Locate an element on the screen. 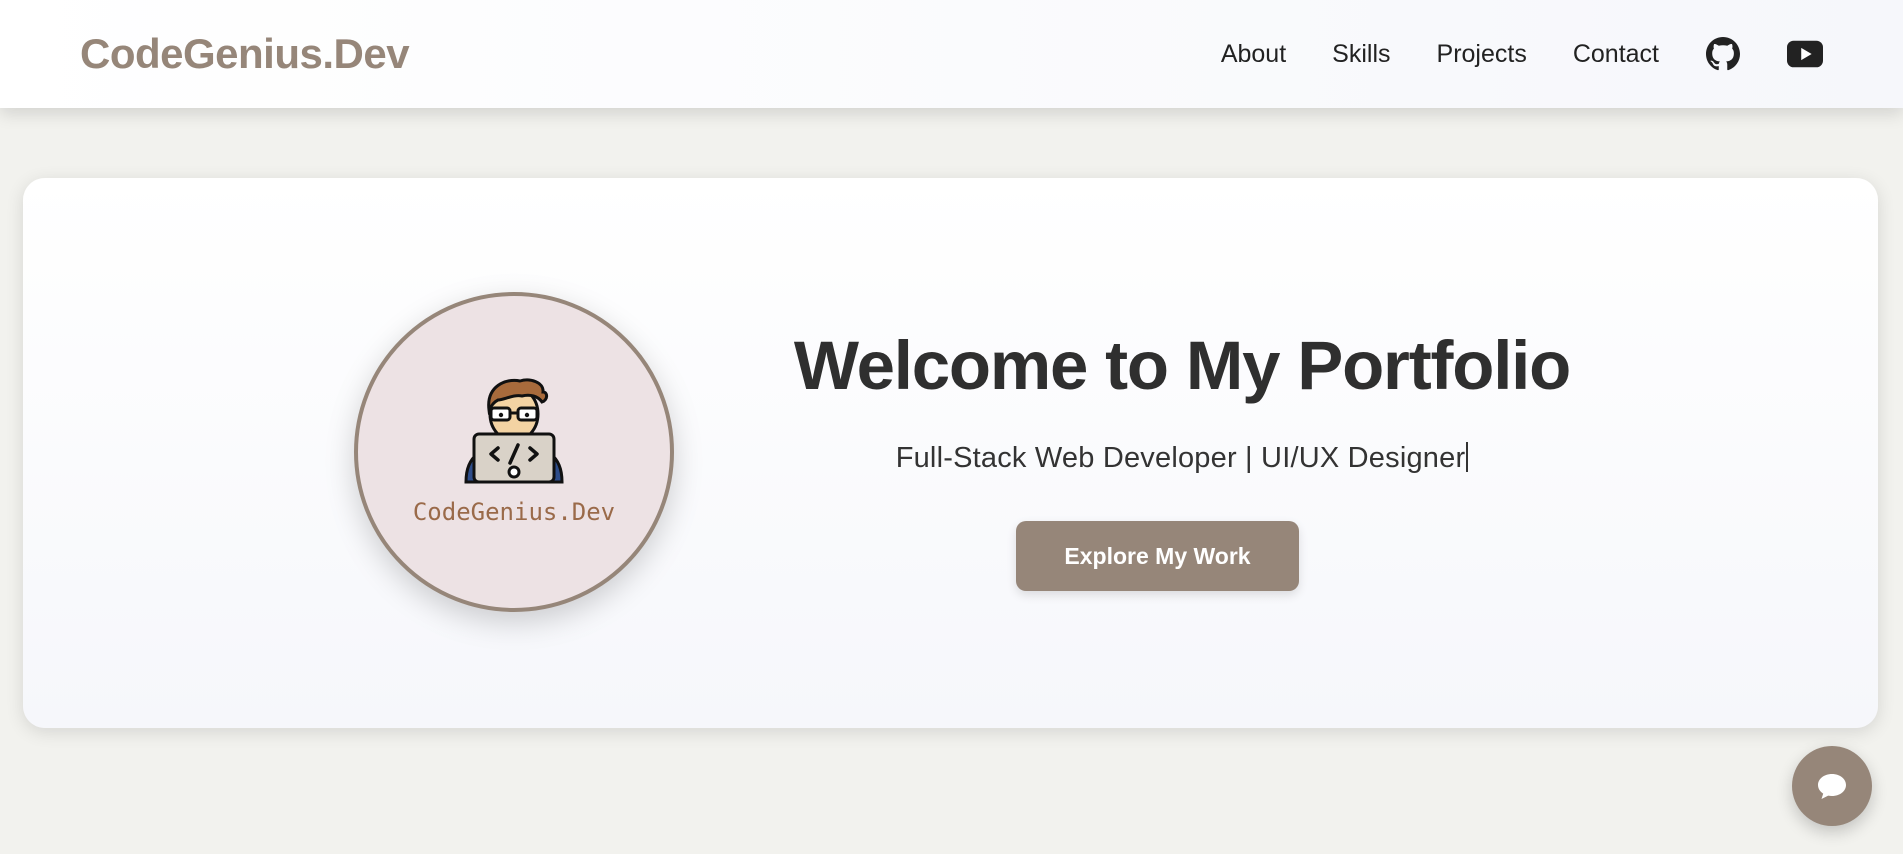 This screenshot has height=854, width=1903. site-logo: CodeGenius.Dev is located at coordinates (245, 54).